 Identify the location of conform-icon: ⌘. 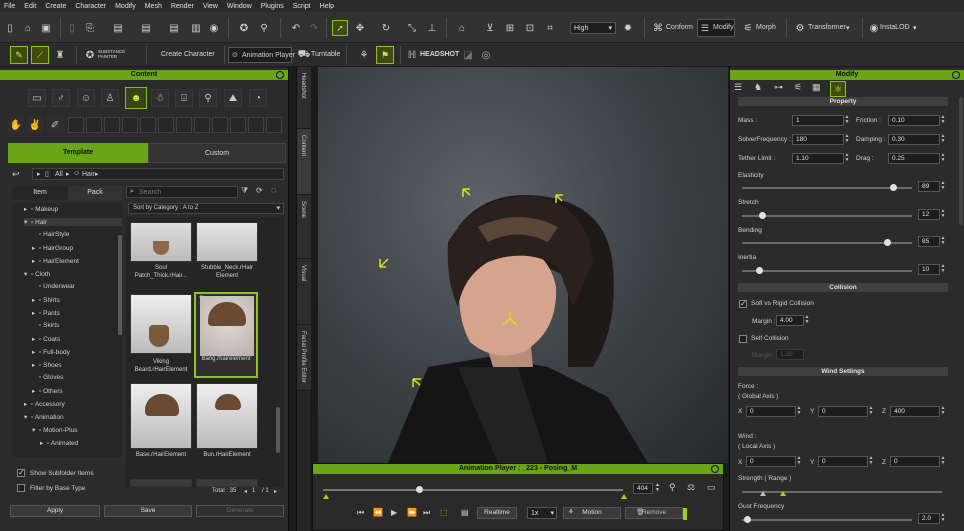
(658, 28).